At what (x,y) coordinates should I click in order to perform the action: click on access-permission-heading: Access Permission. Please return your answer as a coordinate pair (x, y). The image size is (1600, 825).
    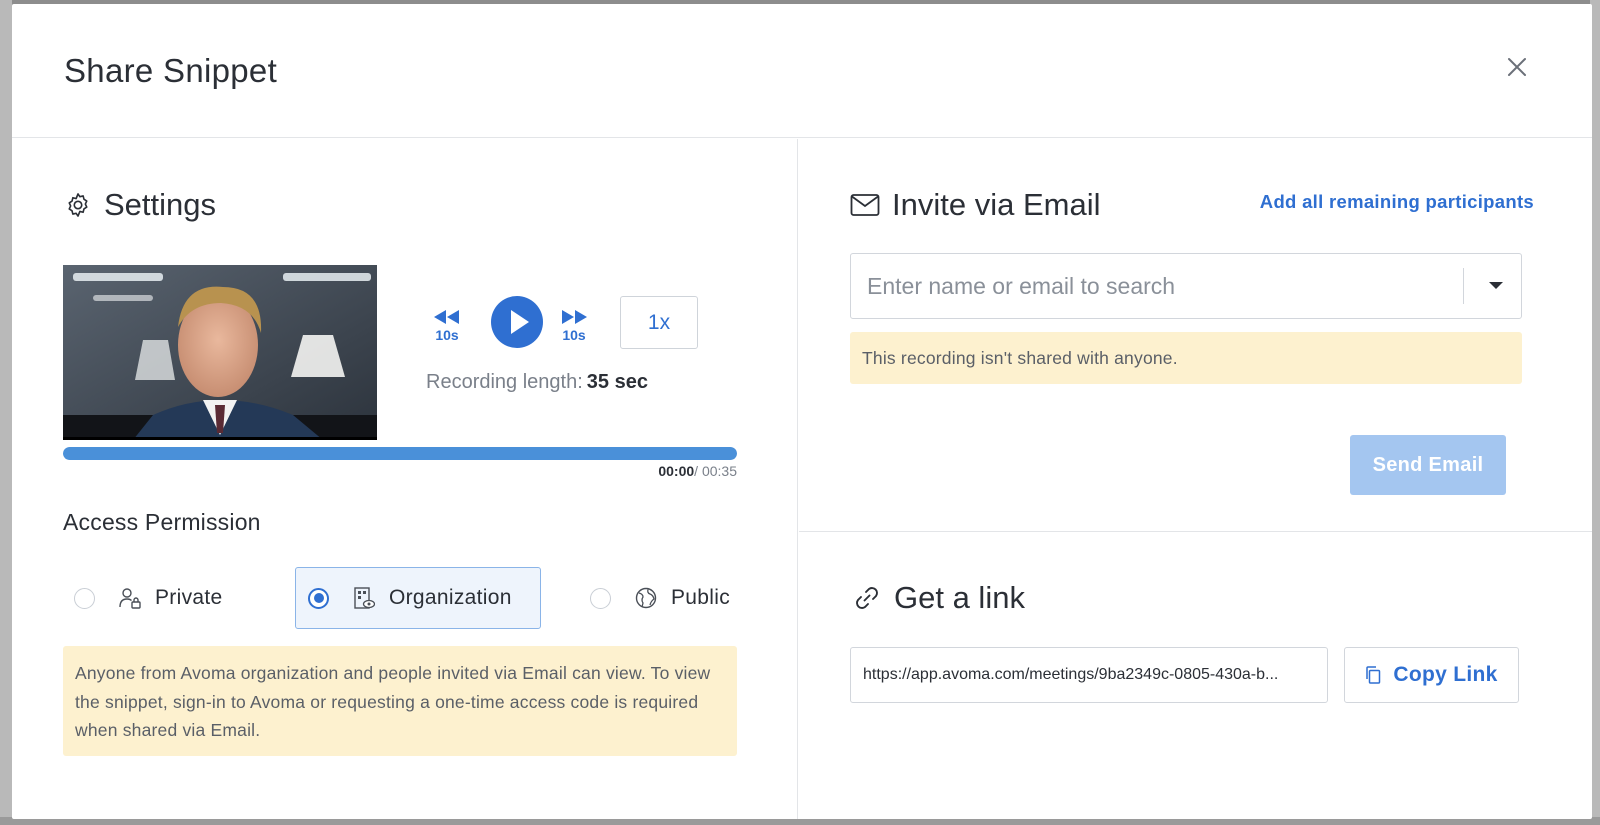
    Looking at the image, I should click on (162, 522).